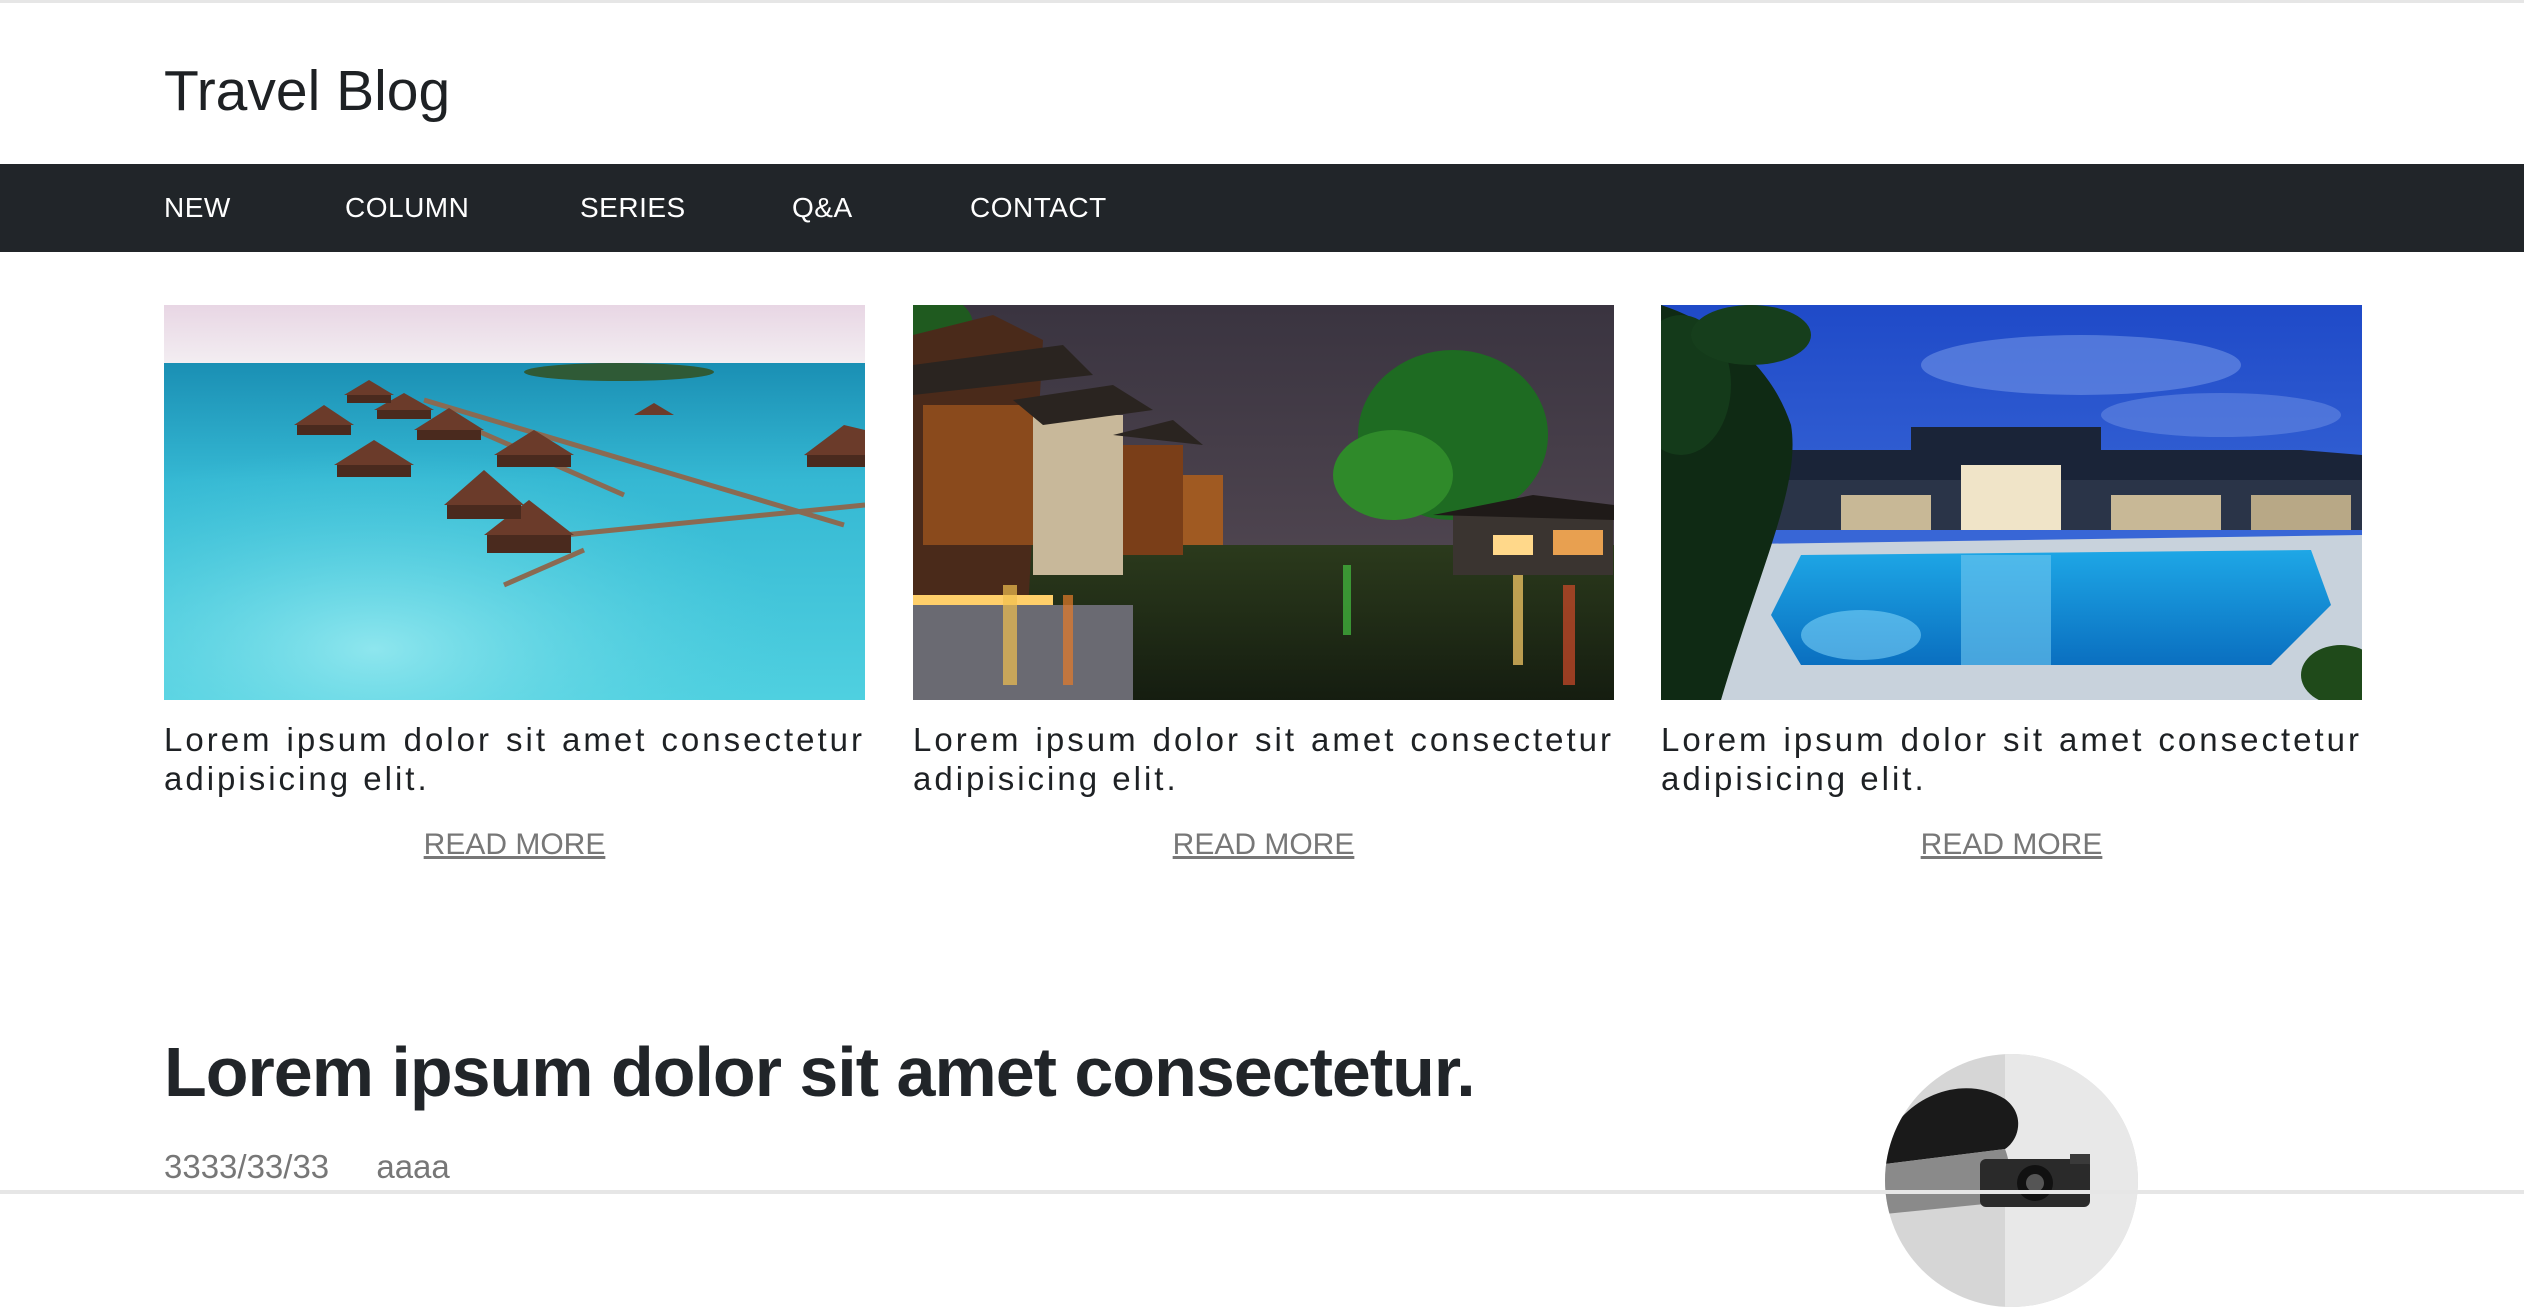  I want to click on read-more-link-1: READ MORE, so click(514, 845).